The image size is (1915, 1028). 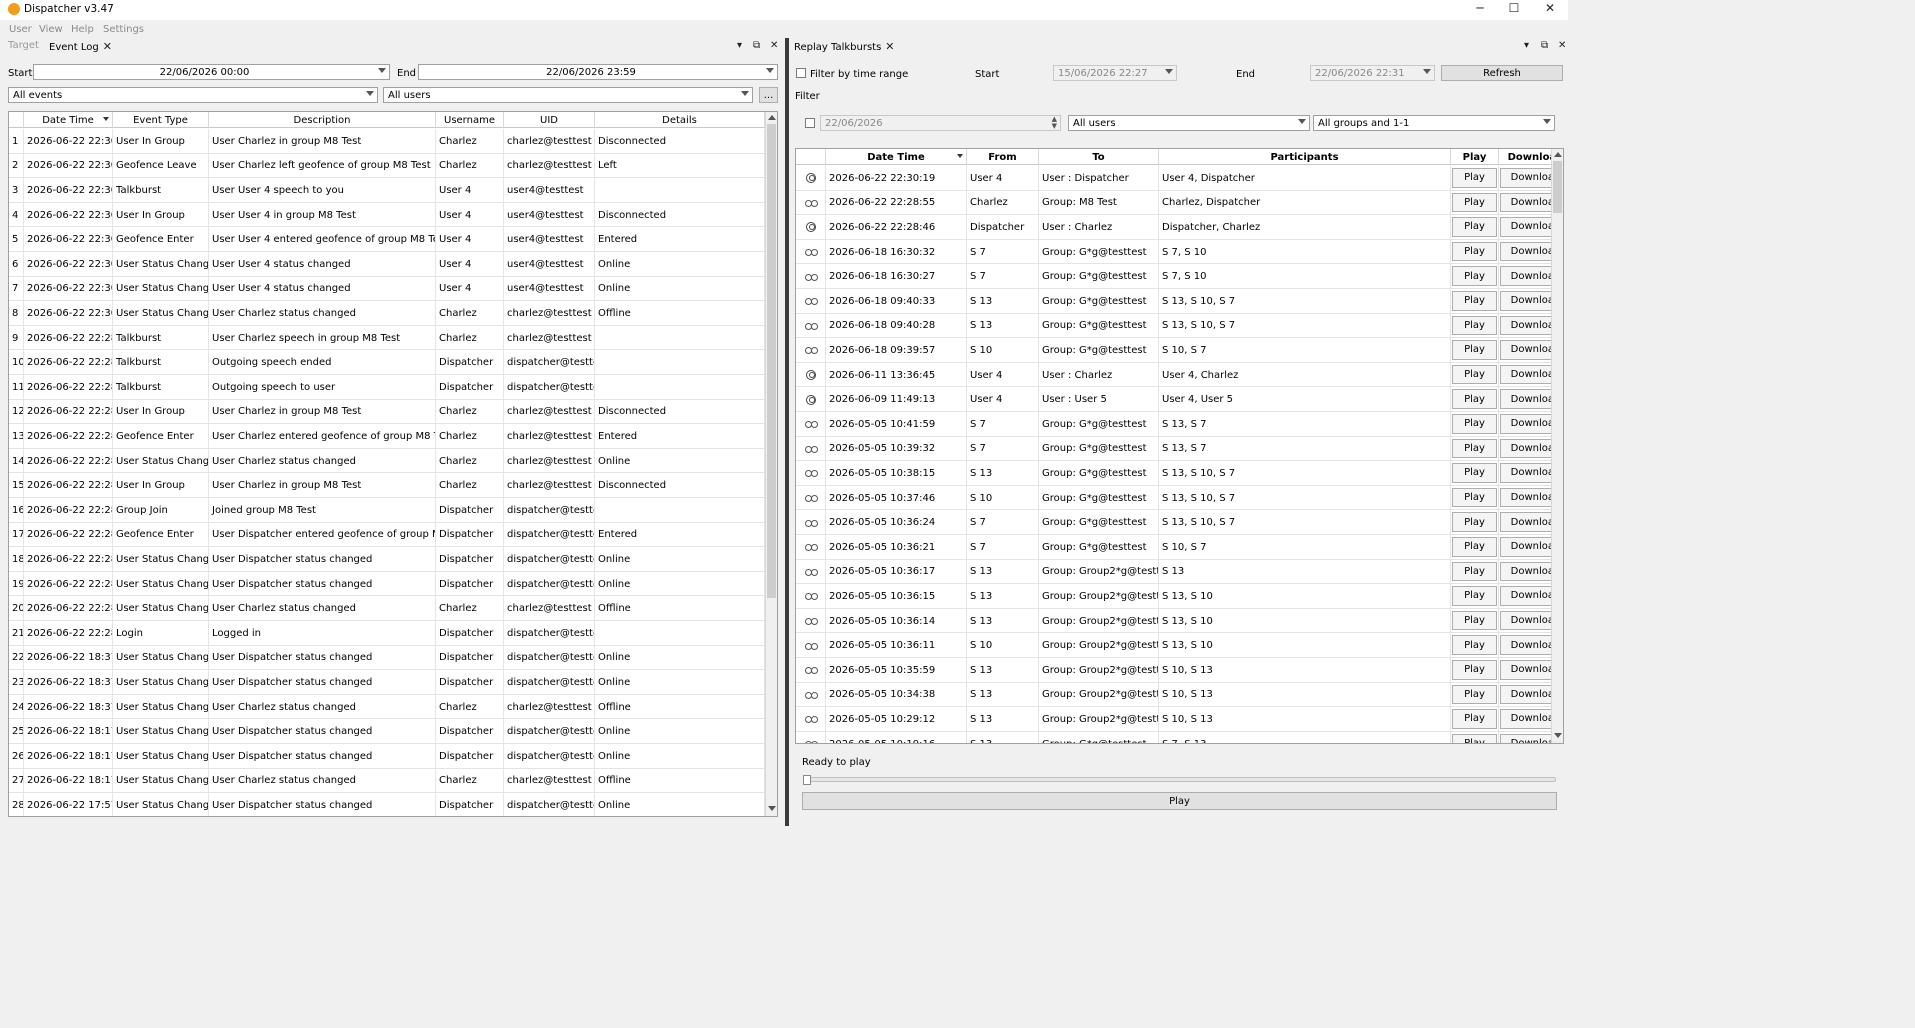 What do you see at coordinates (598, 72) in the screenshot?
I see `end-datetime-combo: 22/06/2026 23:59` at bounding box center [598, 72].